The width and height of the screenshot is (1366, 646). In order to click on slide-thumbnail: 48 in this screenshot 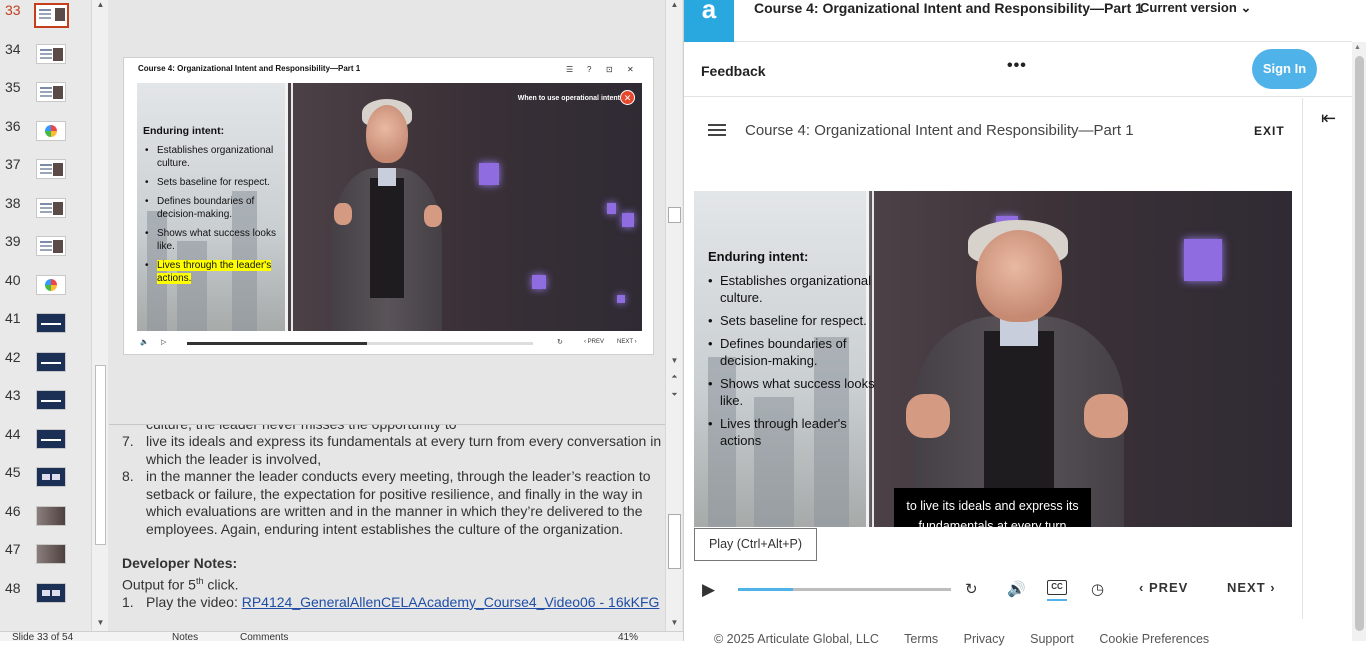, I will do `click(45, 599)`.